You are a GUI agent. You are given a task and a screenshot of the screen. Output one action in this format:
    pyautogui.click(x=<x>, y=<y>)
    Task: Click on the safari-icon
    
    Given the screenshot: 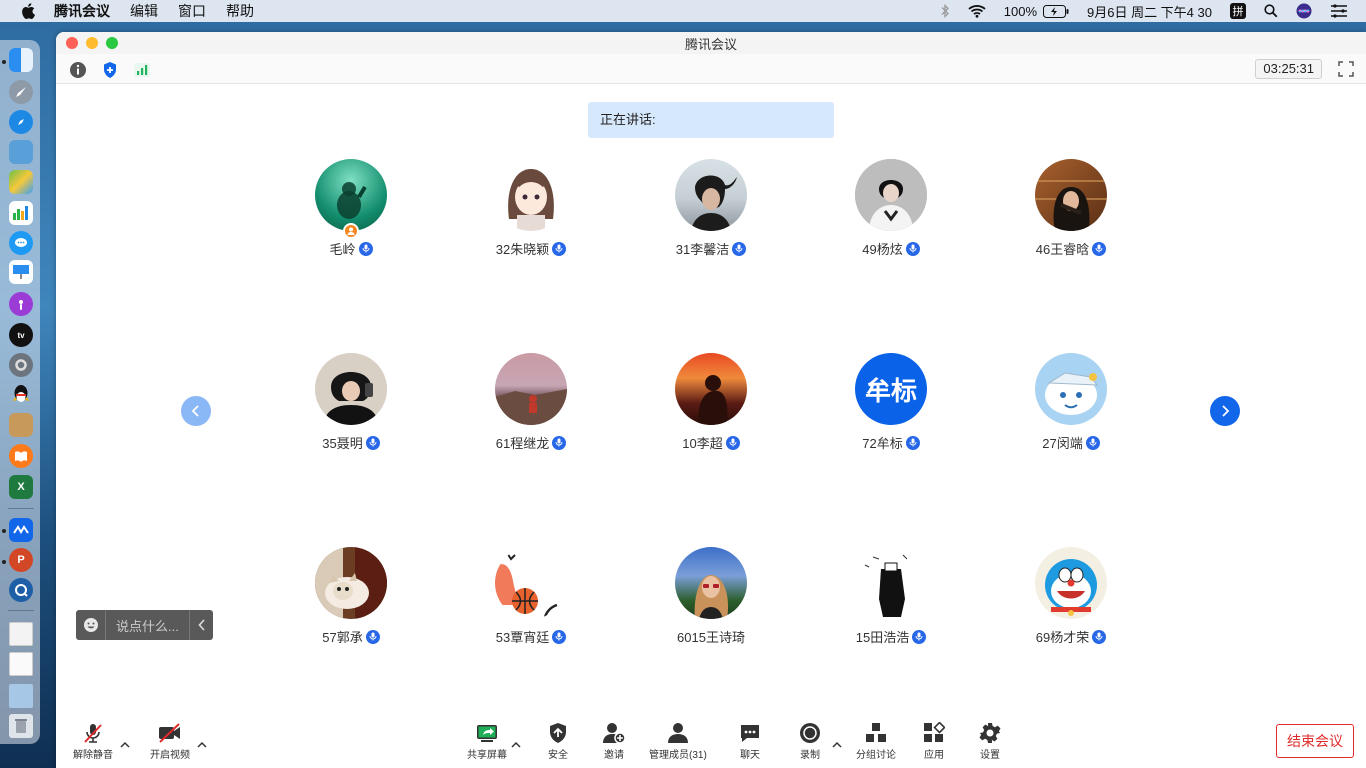 What is the action you would take?
    pyautogui.click(x=21, y=122)
    